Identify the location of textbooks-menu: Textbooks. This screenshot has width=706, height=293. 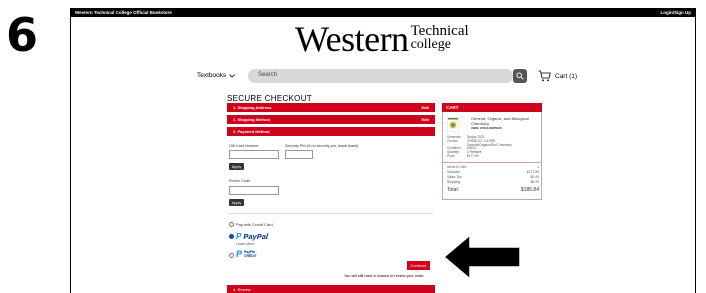
(216, 75).